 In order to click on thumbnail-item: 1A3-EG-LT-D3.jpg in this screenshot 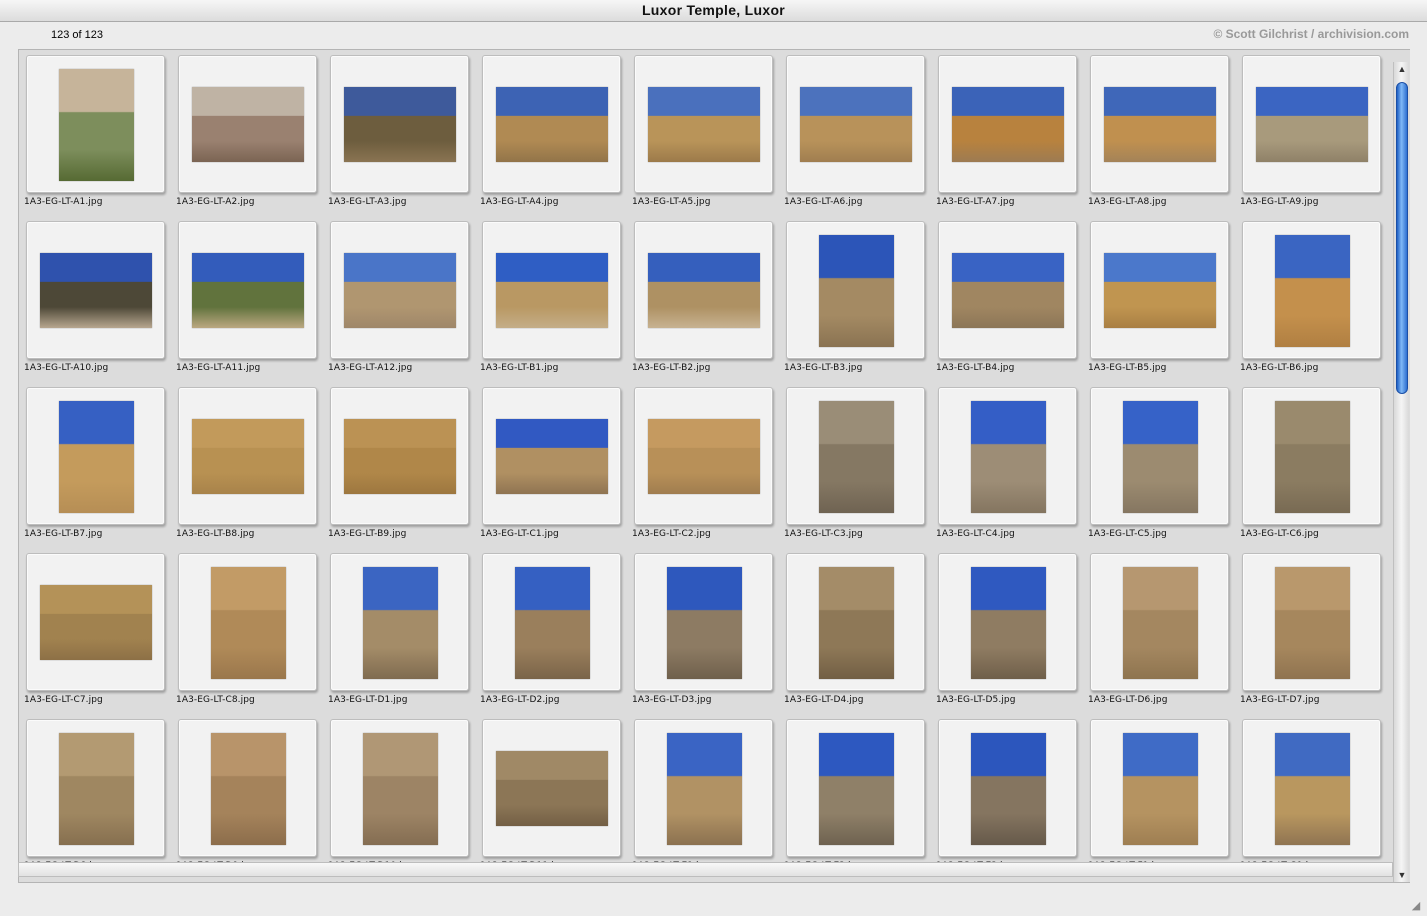, I will do `click(706, 636)`.